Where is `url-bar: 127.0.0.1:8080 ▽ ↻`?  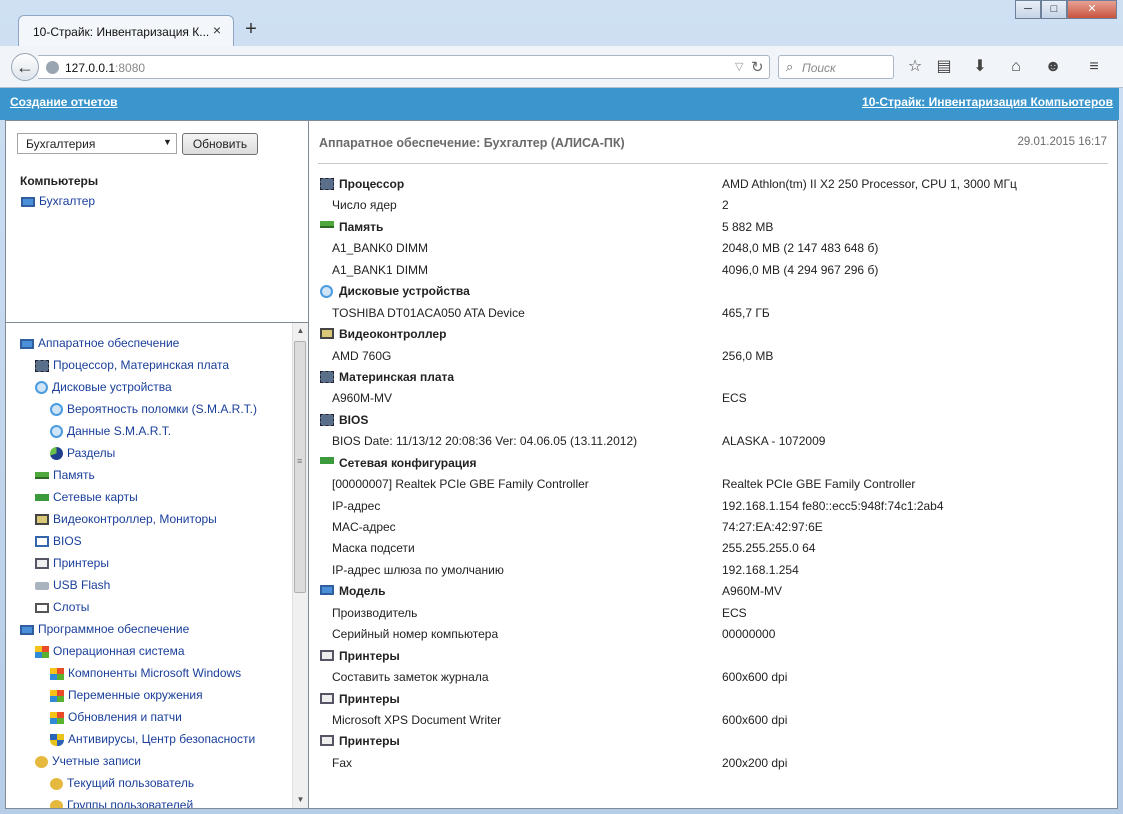
url-bar: 127.0.0.1:8080 ▽ ↻ is located at coordinates (404, 67).